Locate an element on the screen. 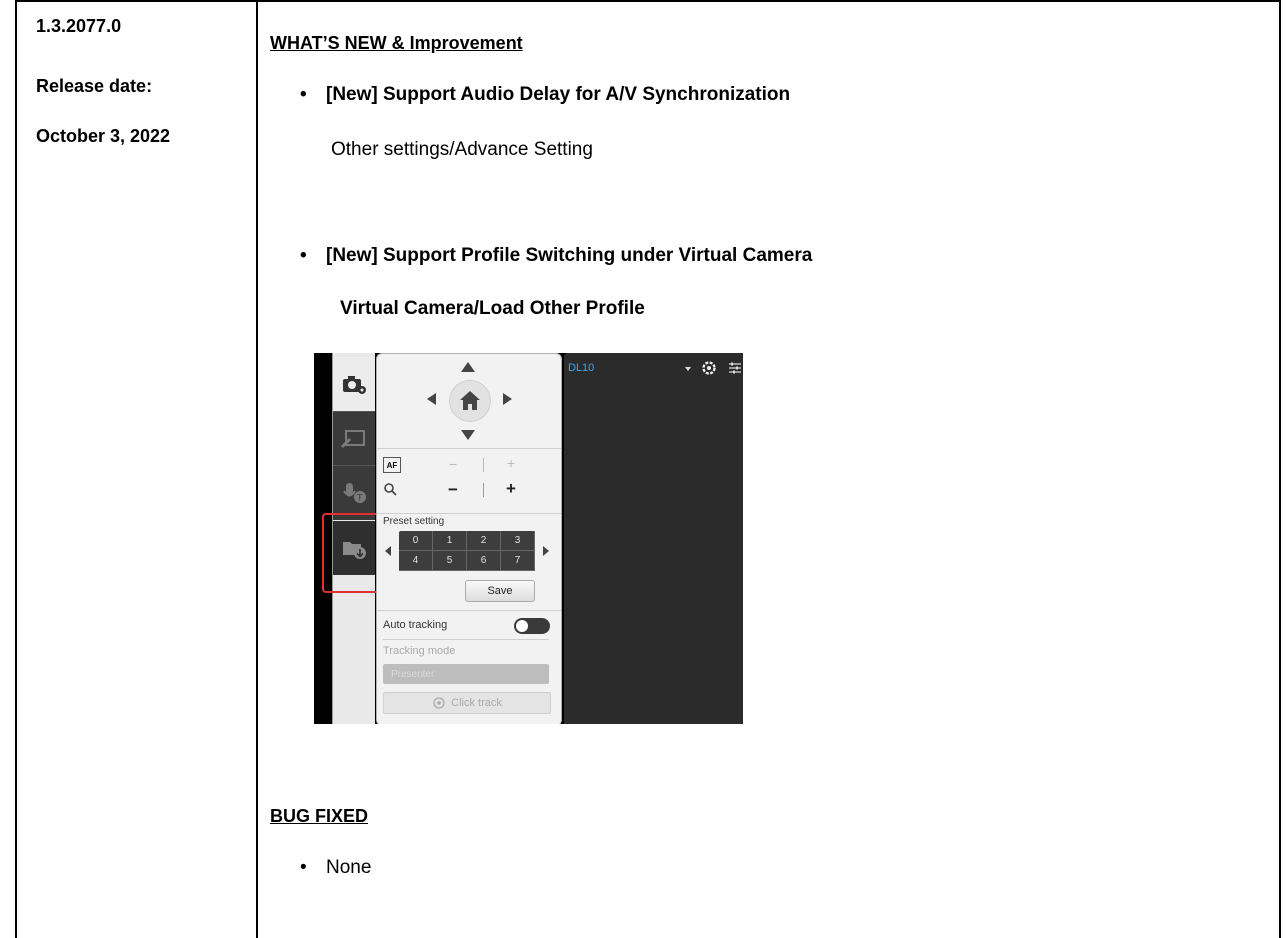 The width and height of the screenshot is (1286, 938). pan-left-arrow is located at coordinates (431, 399).